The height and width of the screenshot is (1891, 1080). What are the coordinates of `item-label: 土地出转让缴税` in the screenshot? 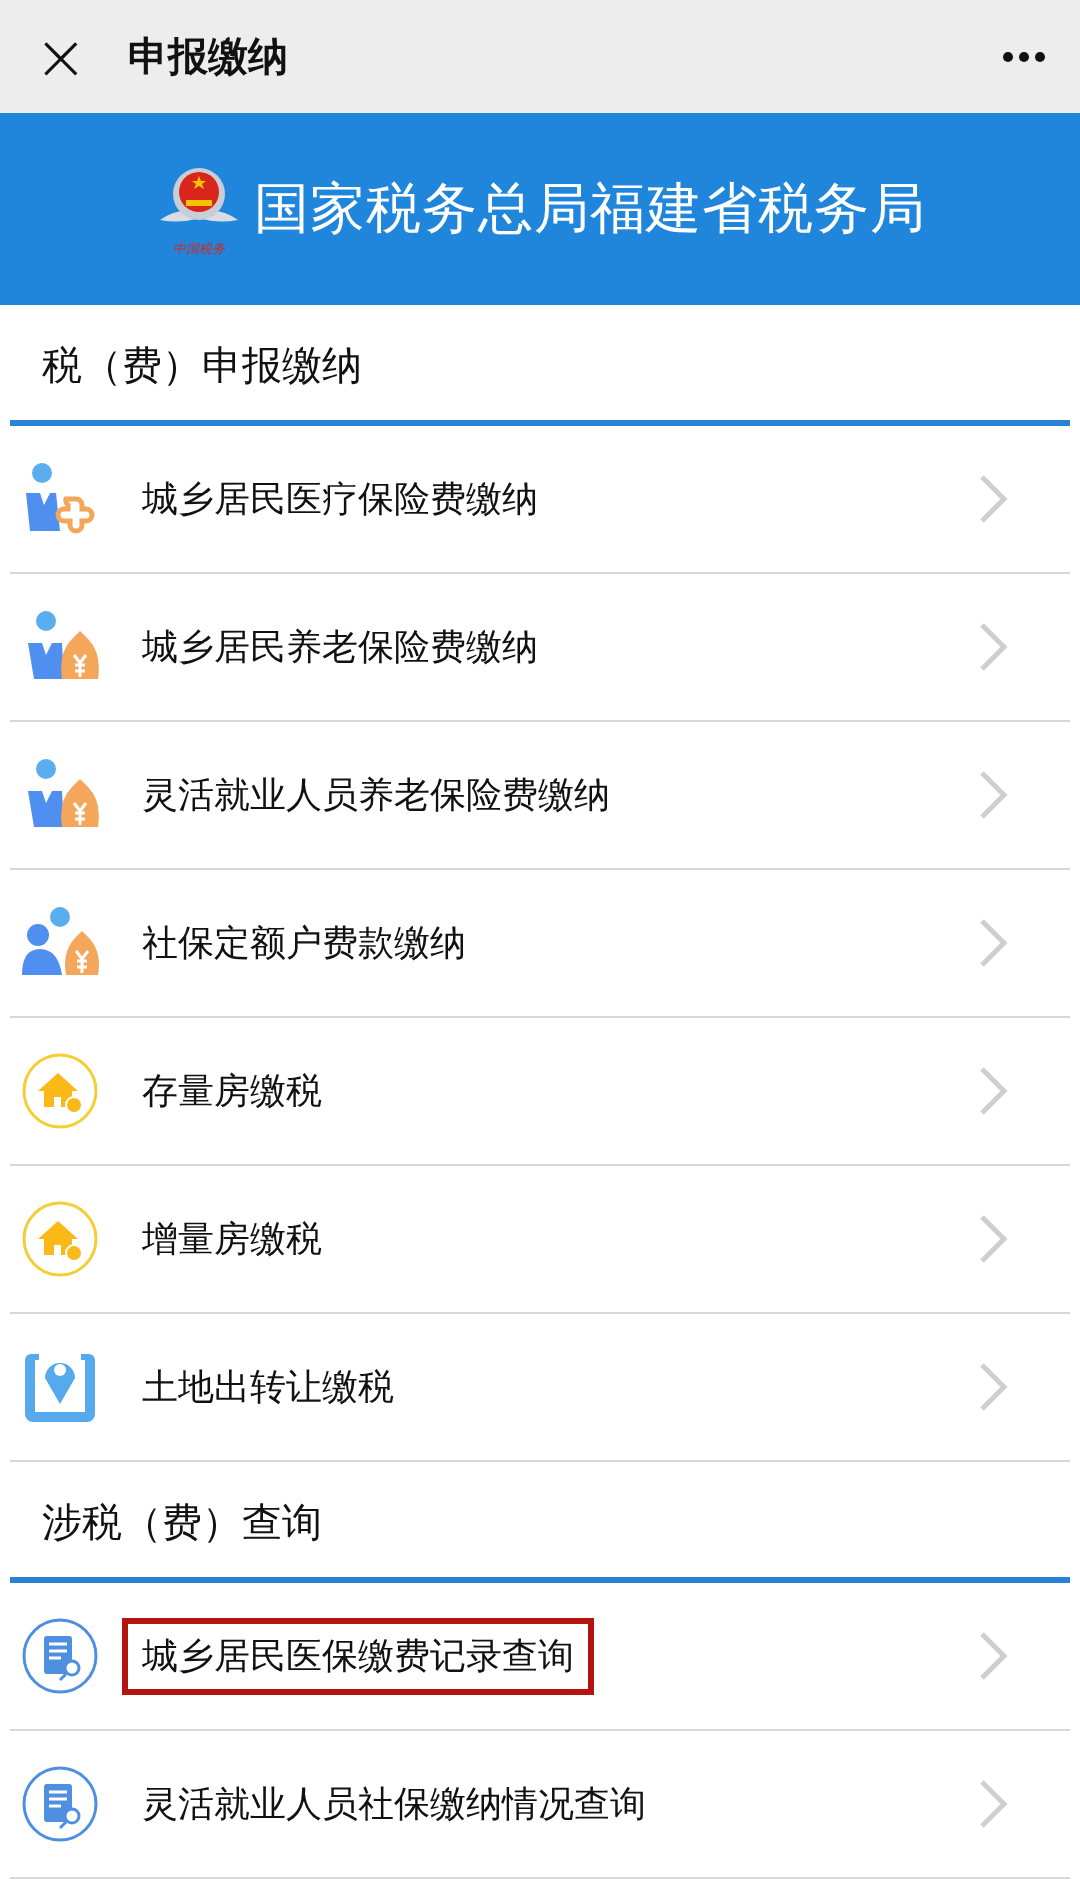 It's located at (268, 1386).